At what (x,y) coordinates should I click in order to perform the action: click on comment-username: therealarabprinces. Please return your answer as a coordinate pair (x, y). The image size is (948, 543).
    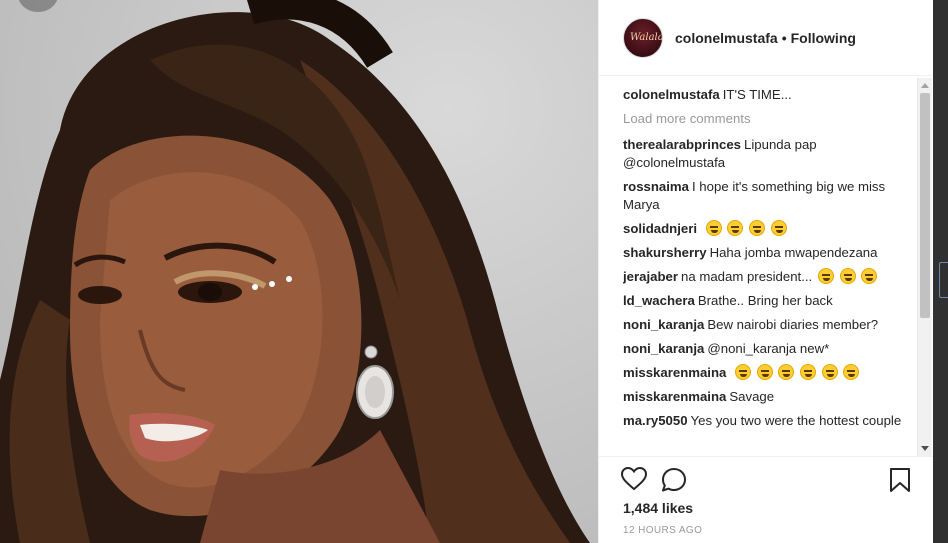
    Looking at the image, I should click on (682, 144).